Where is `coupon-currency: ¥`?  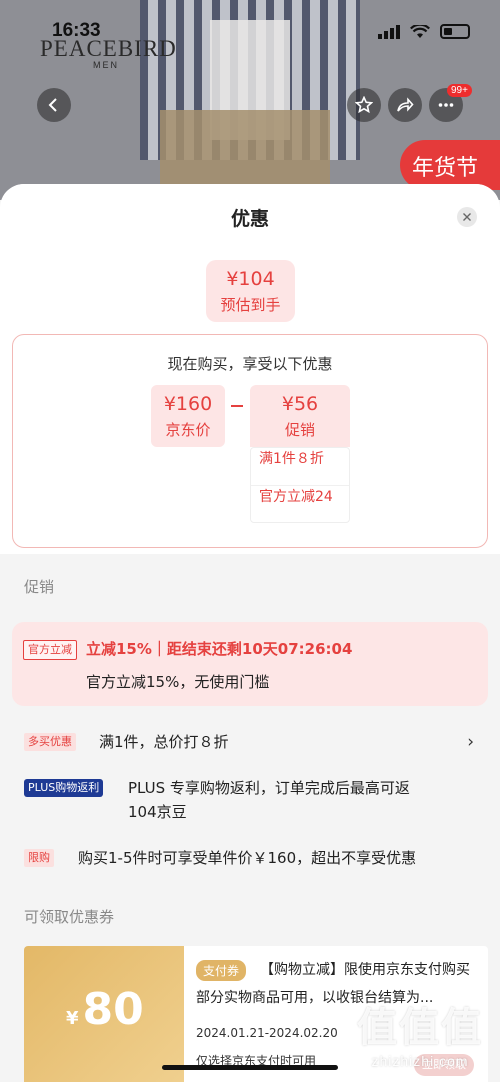 coupon-currency: ¥ is located at coordinates (72, 1018).